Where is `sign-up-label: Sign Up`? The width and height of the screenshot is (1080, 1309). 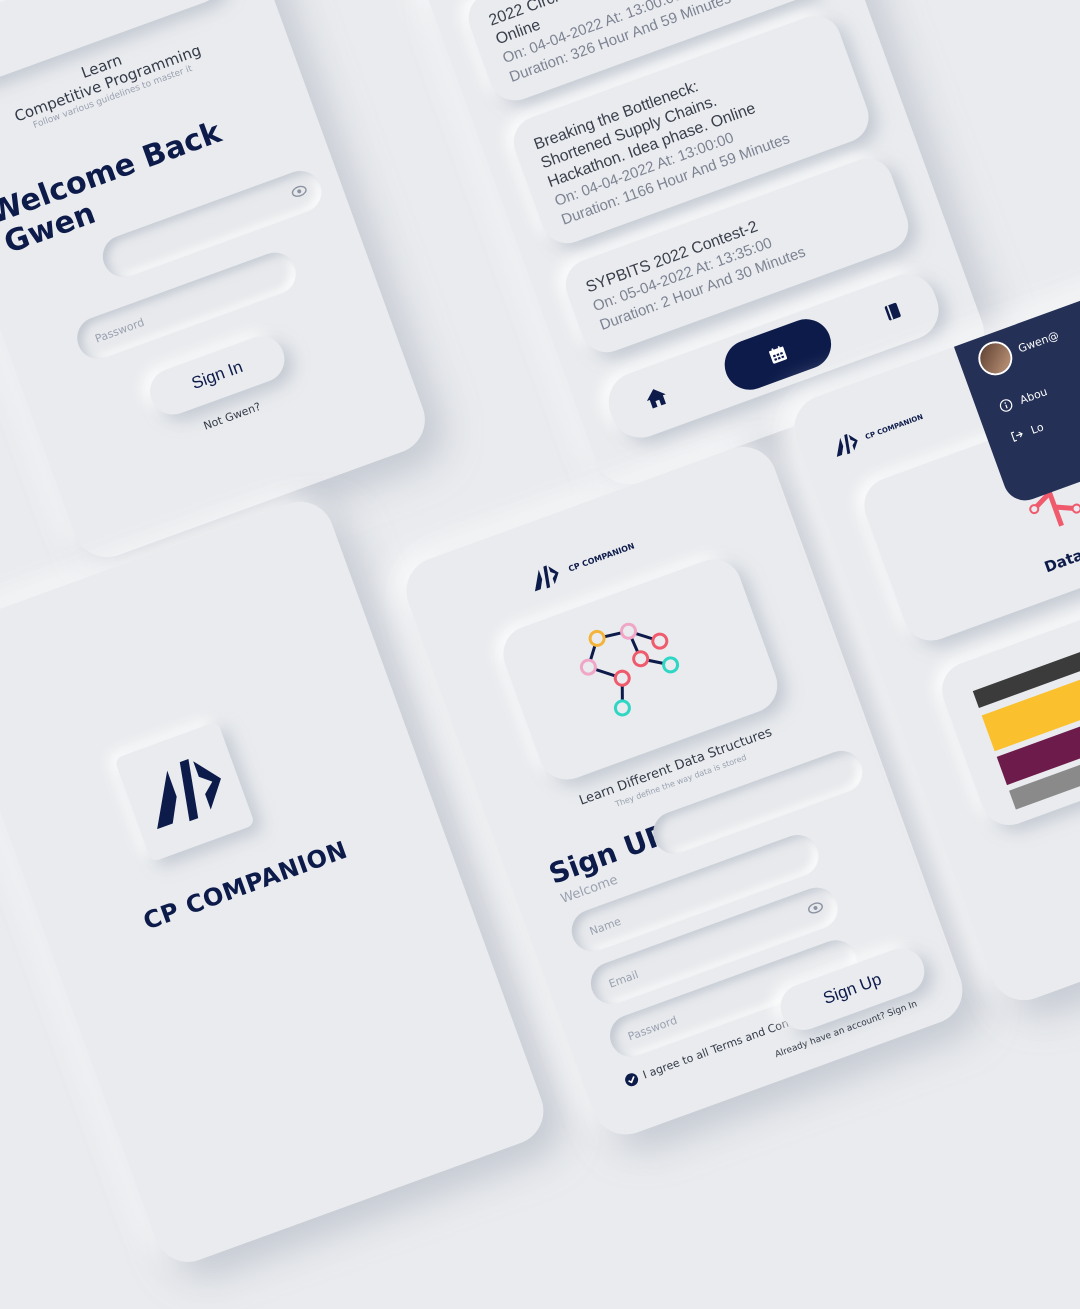 sign-up-label: Sign Up is located at coordinates (852, 989).